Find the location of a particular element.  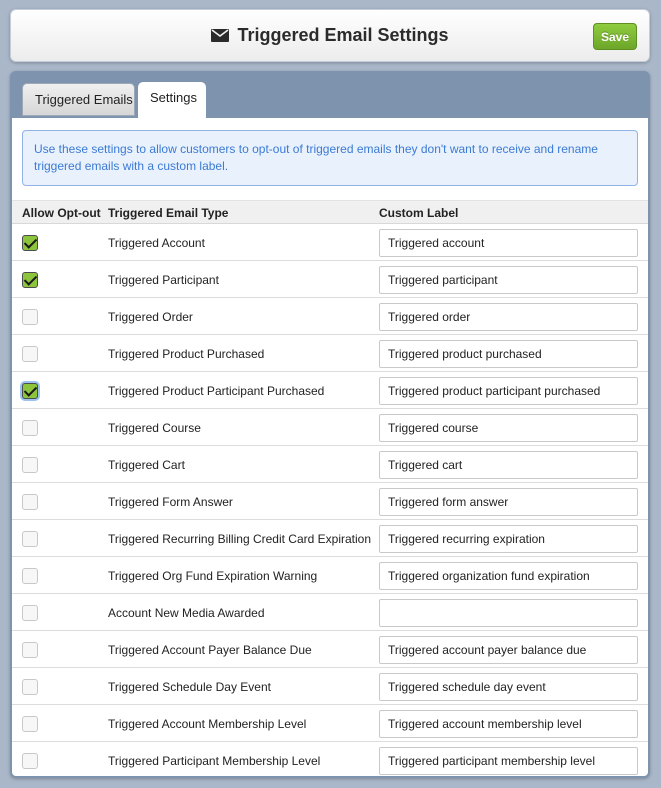

page-title: Triggered Email Settings is located at coordinates (330, 35).